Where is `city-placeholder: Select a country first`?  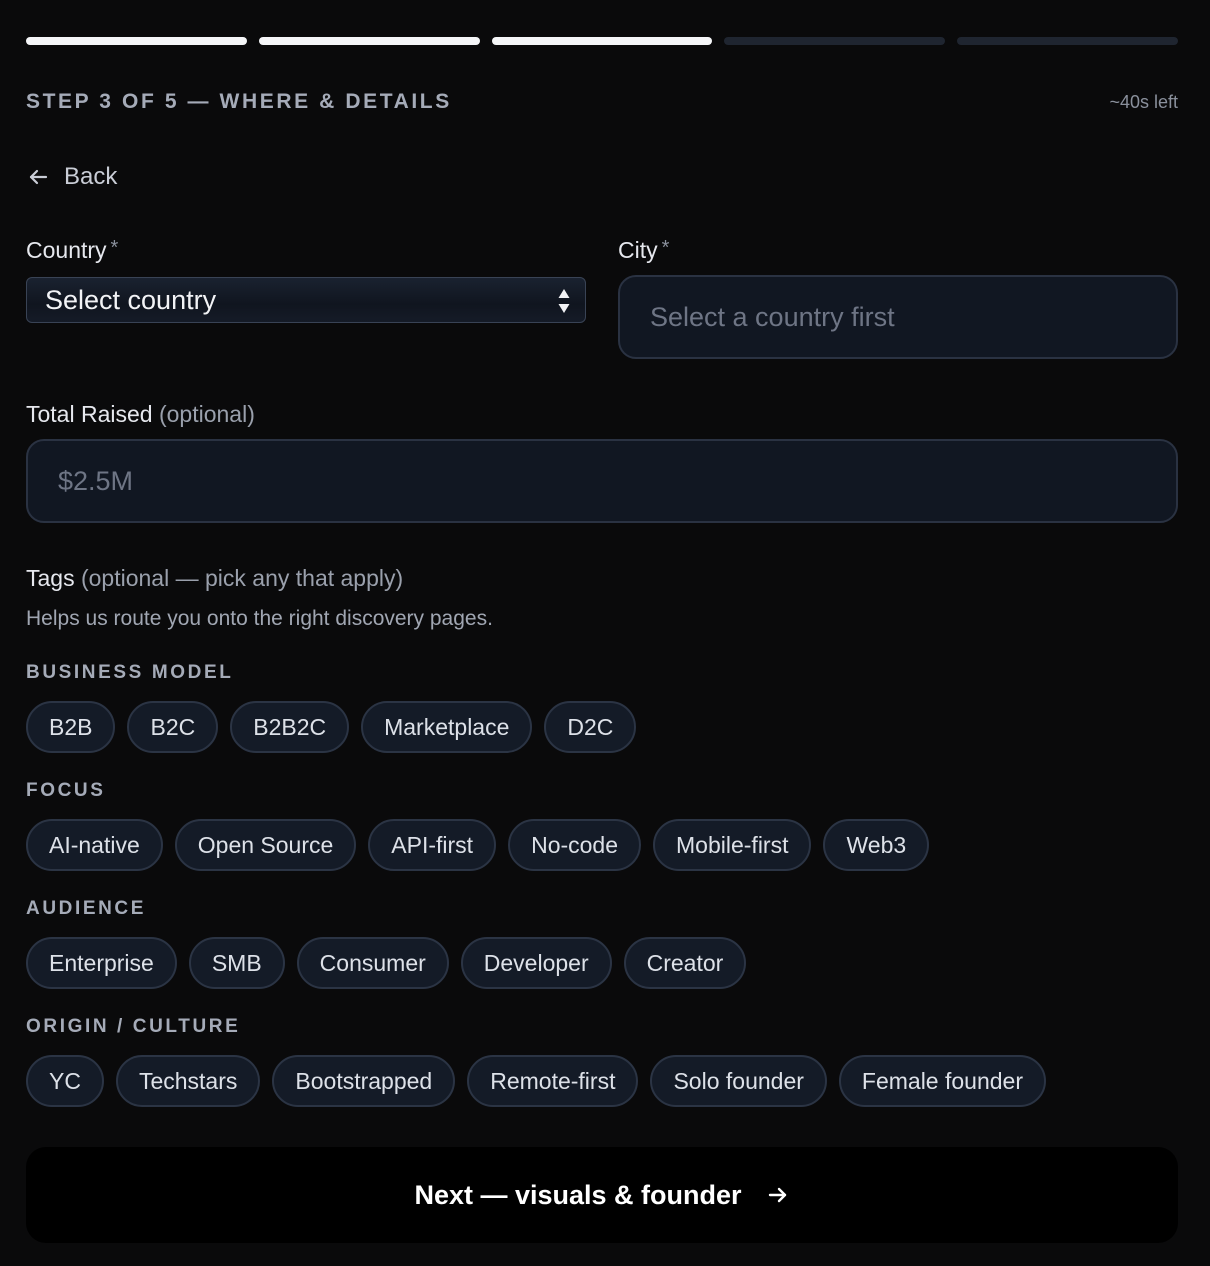 city-placeholder: Select a country first is located at coordinates (772, 316).